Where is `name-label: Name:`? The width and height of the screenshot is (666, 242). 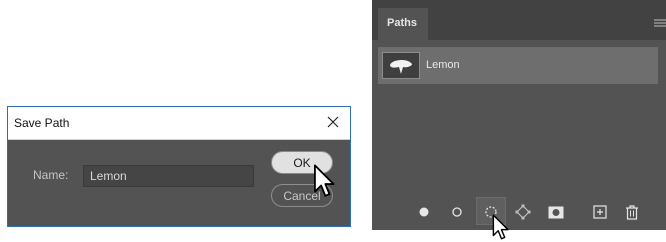
name-label: Name: is located at coordinates (51, 175).